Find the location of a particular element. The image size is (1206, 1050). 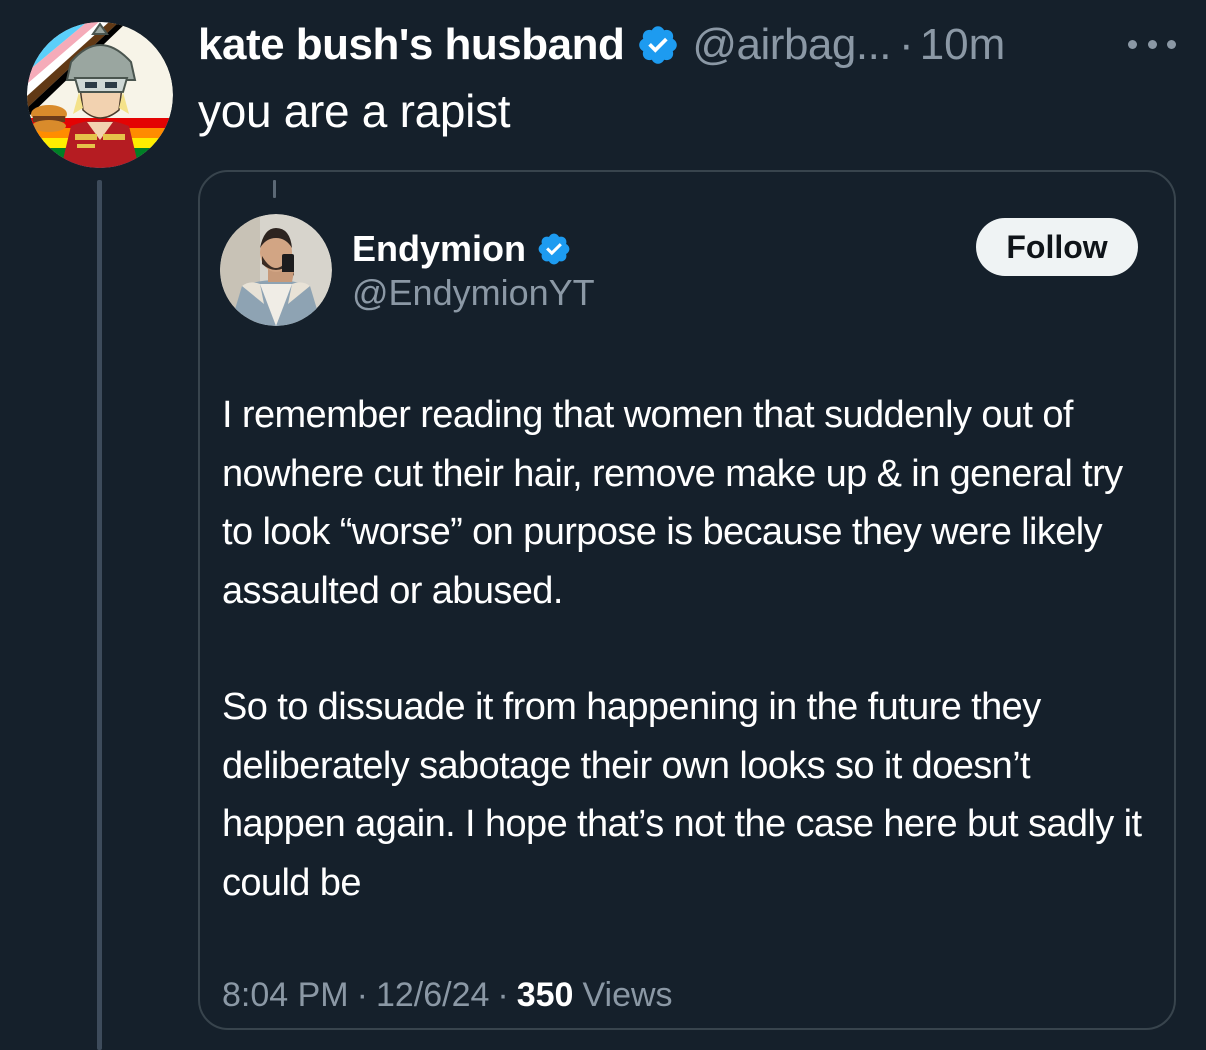

quoted-date: 12/6/24 is located at coordinates (432, 995).